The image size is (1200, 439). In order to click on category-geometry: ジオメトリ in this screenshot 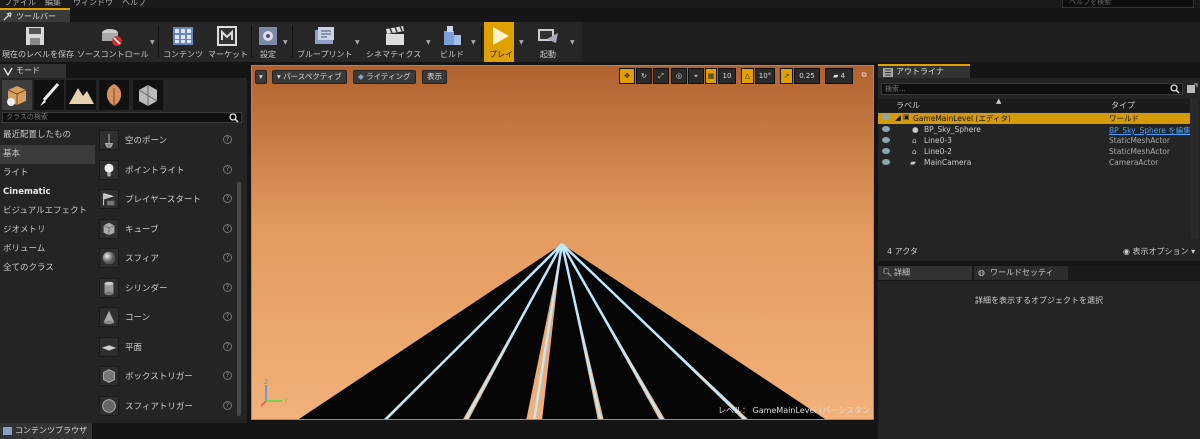, I will do `click(47, 230)`.